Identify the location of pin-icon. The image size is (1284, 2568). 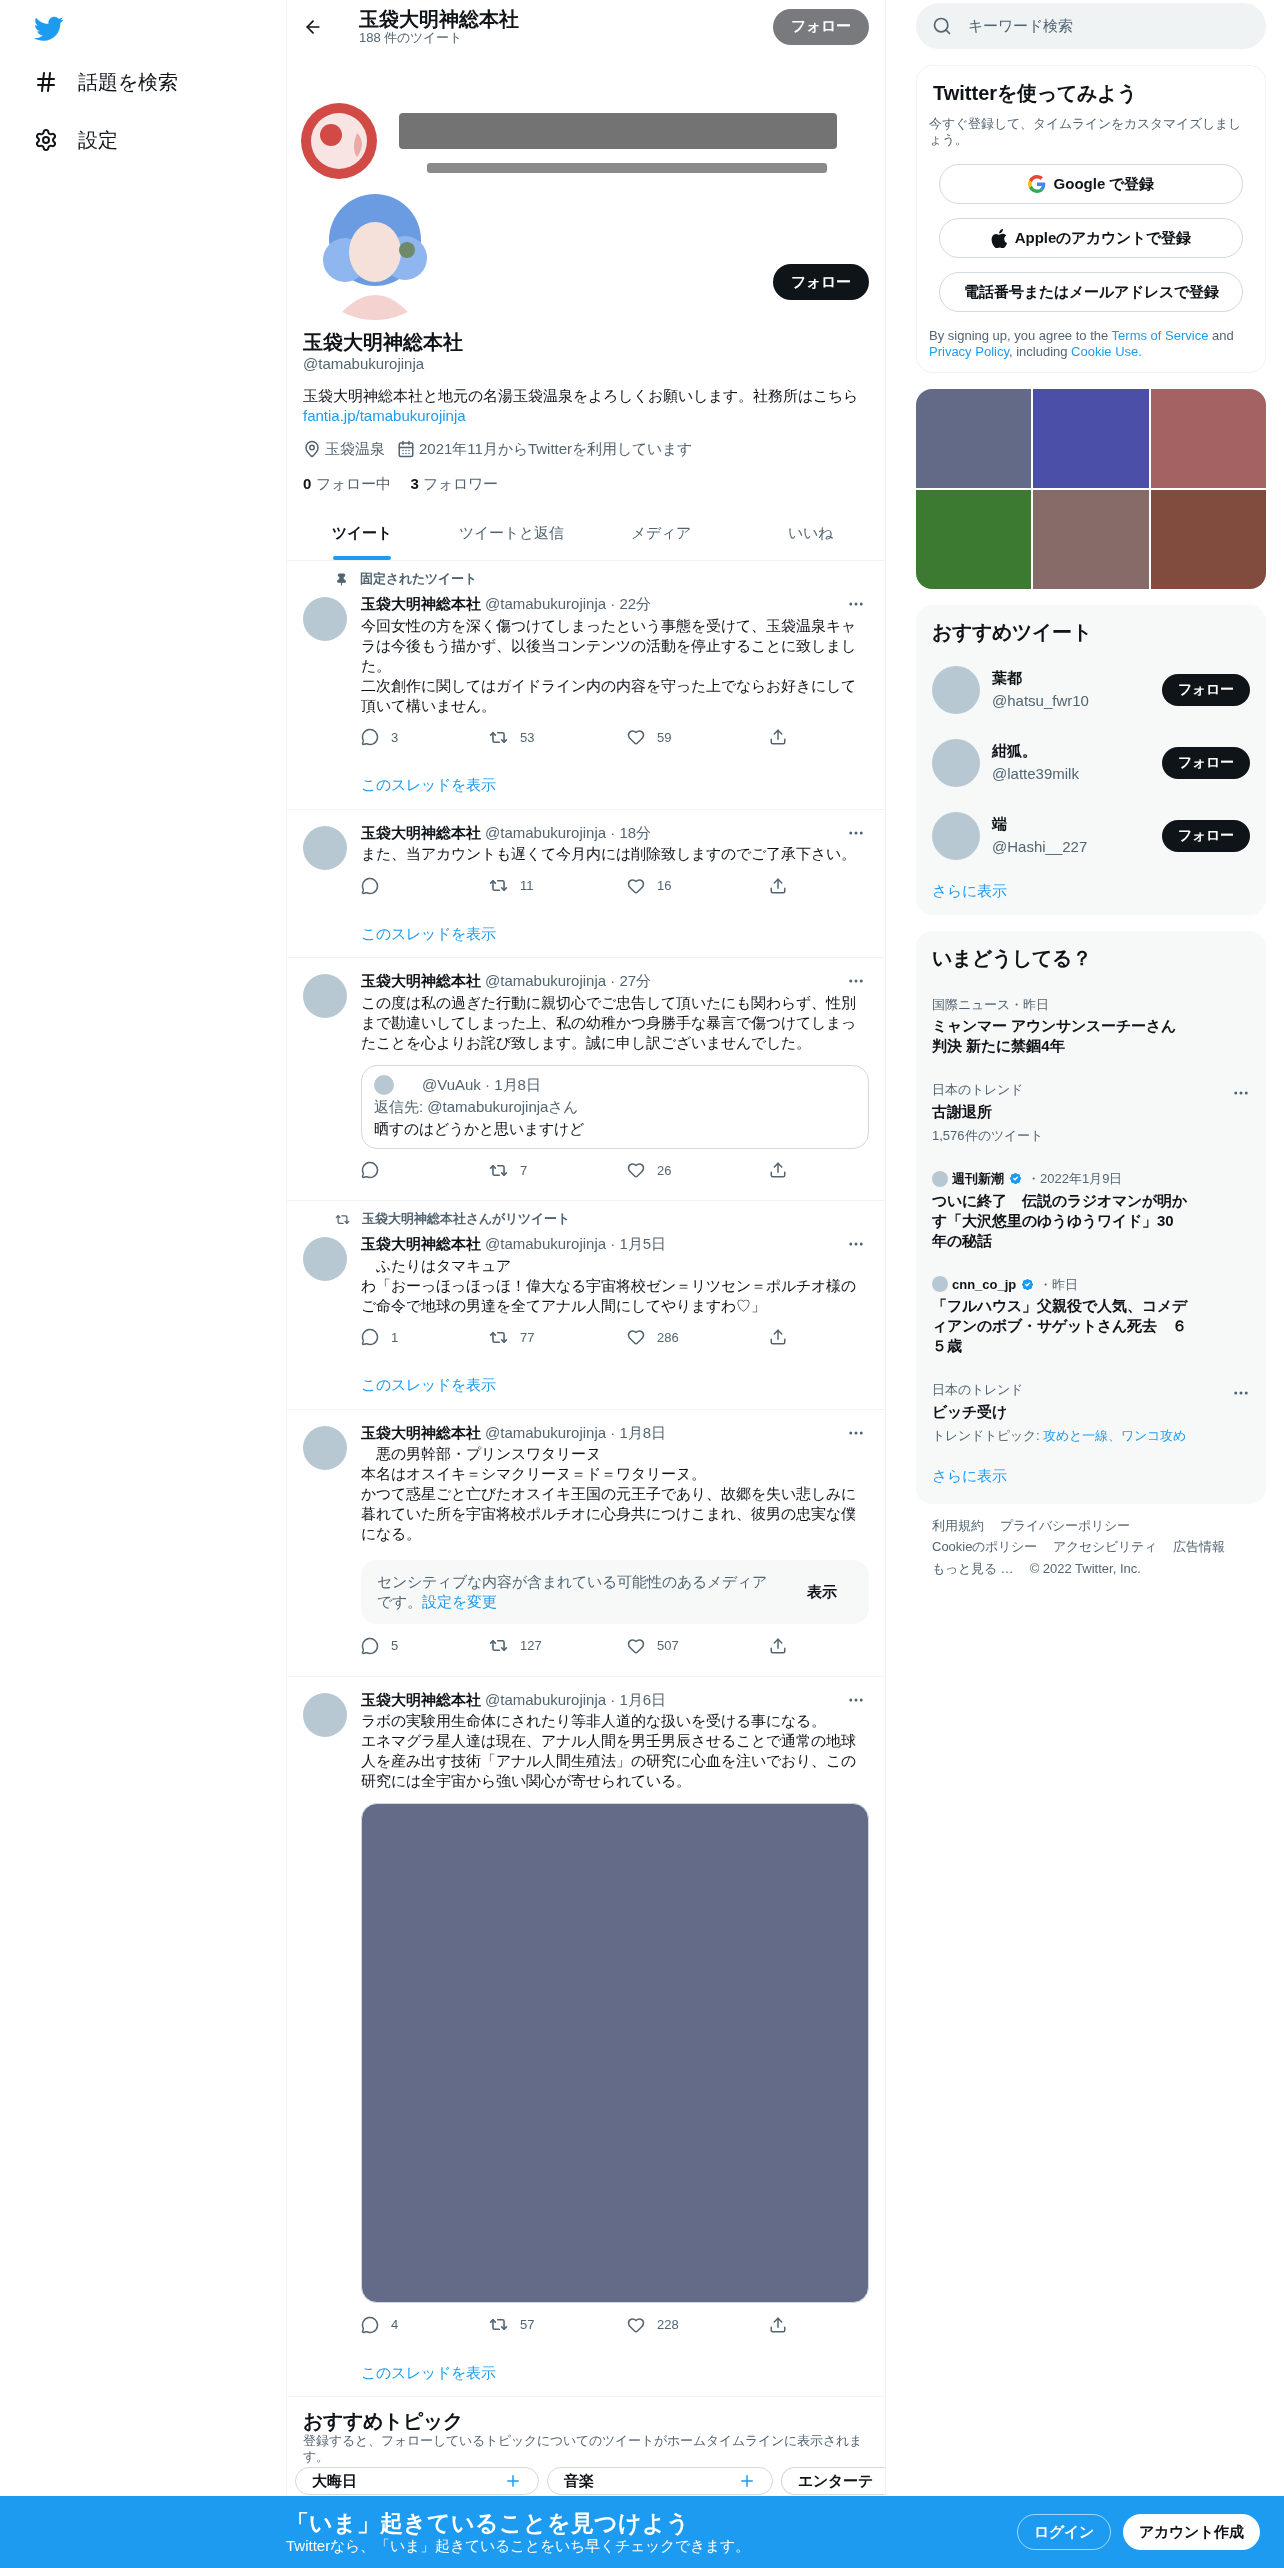
(341, 579).